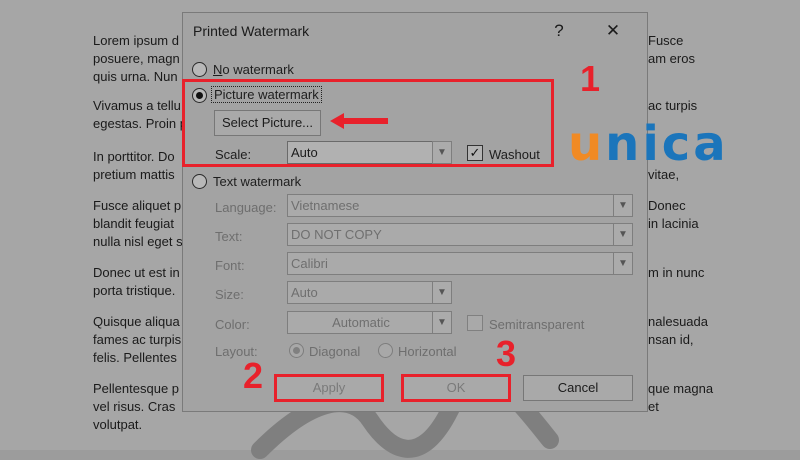 This screenshot has height=460, width=800. Describe the element at coordinates (304, 152) in the screenshot. I see `scale-value: Auto` at that location.